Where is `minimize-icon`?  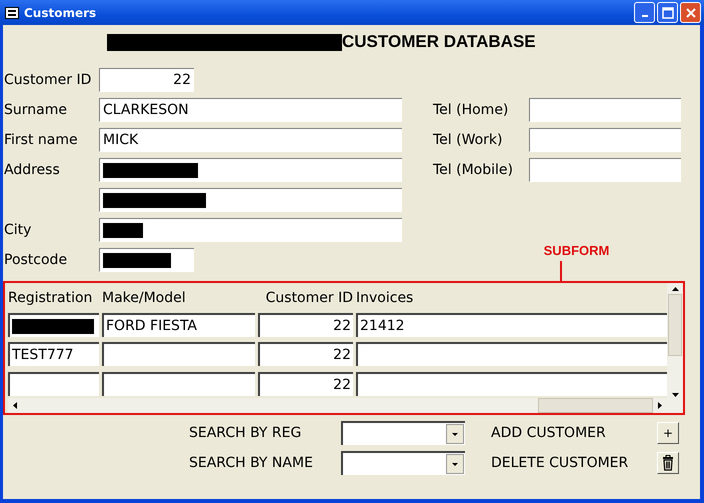
minimize-icon is located at coordinates (645, 16).